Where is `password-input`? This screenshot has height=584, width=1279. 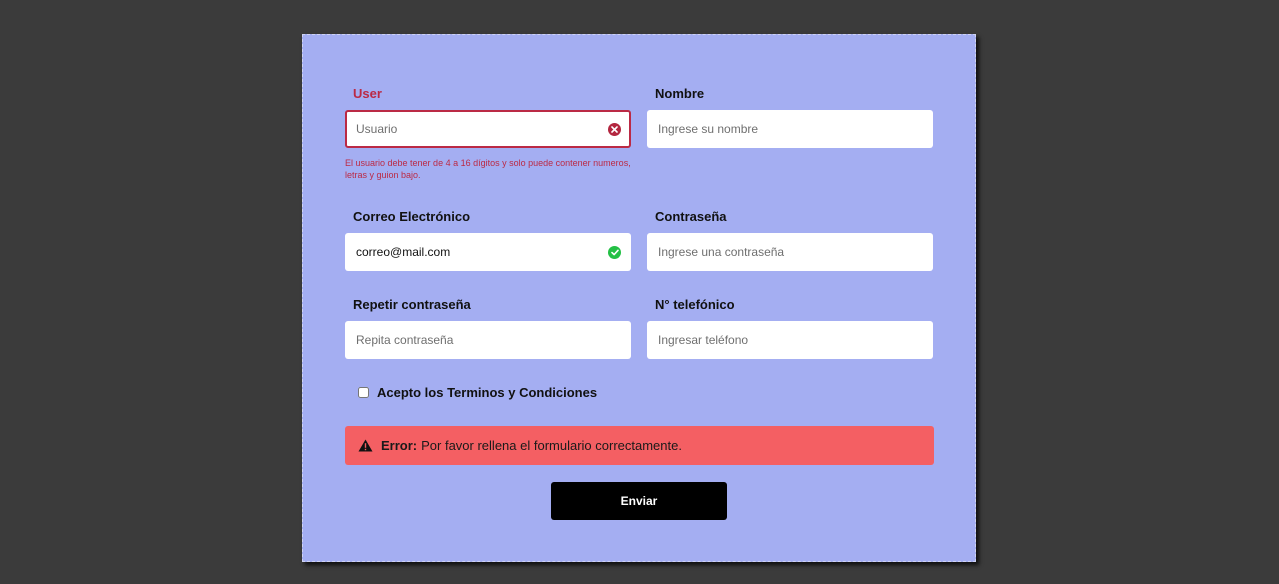
password-input is located at coordinates (790, 252).